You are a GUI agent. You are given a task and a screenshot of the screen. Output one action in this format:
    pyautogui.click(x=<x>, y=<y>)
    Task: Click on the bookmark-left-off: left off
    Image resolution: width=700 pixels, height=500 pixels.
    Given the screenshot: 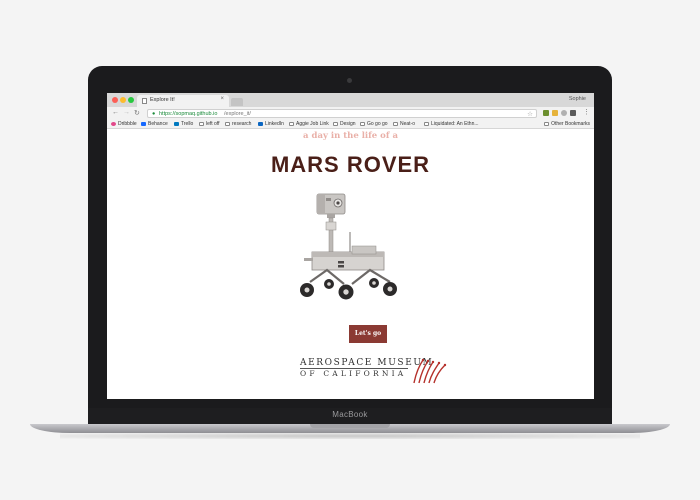 What is the action you would take?
    pyautogui.click(x=209, y=124)
    